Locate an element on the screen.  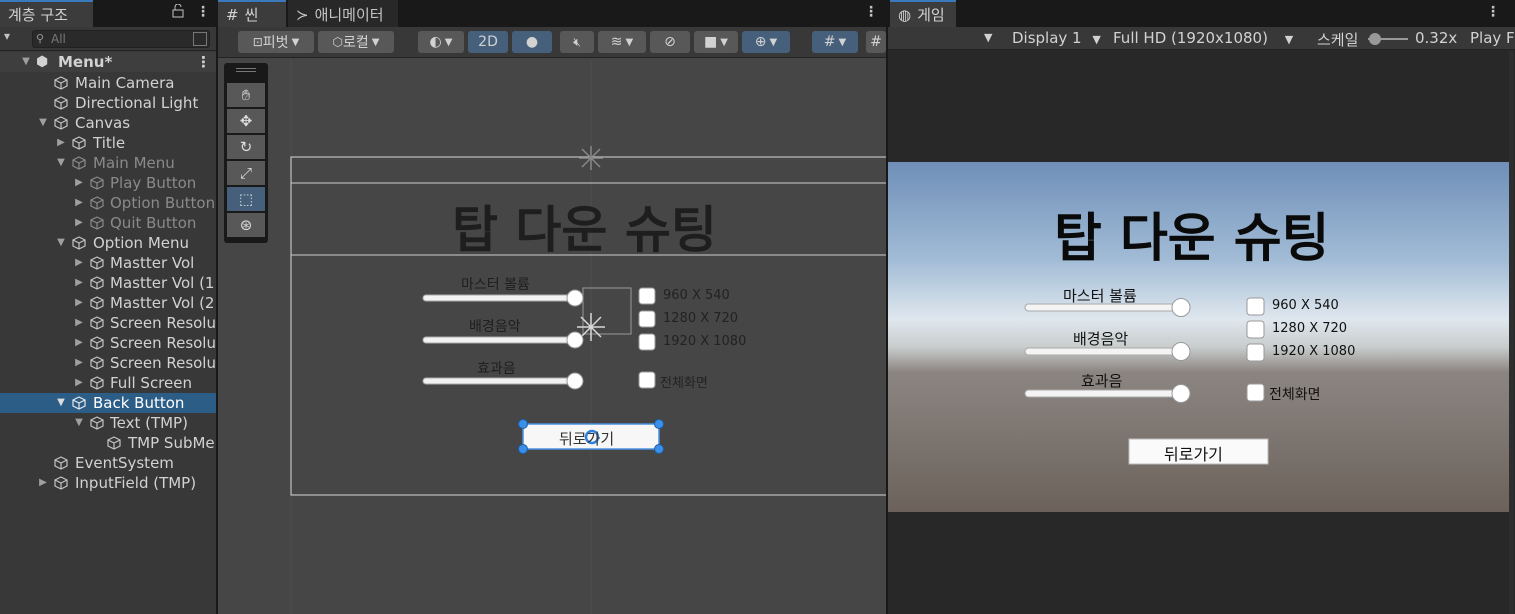
scale-icon: ⤢ is located at coordinates (245, 173).